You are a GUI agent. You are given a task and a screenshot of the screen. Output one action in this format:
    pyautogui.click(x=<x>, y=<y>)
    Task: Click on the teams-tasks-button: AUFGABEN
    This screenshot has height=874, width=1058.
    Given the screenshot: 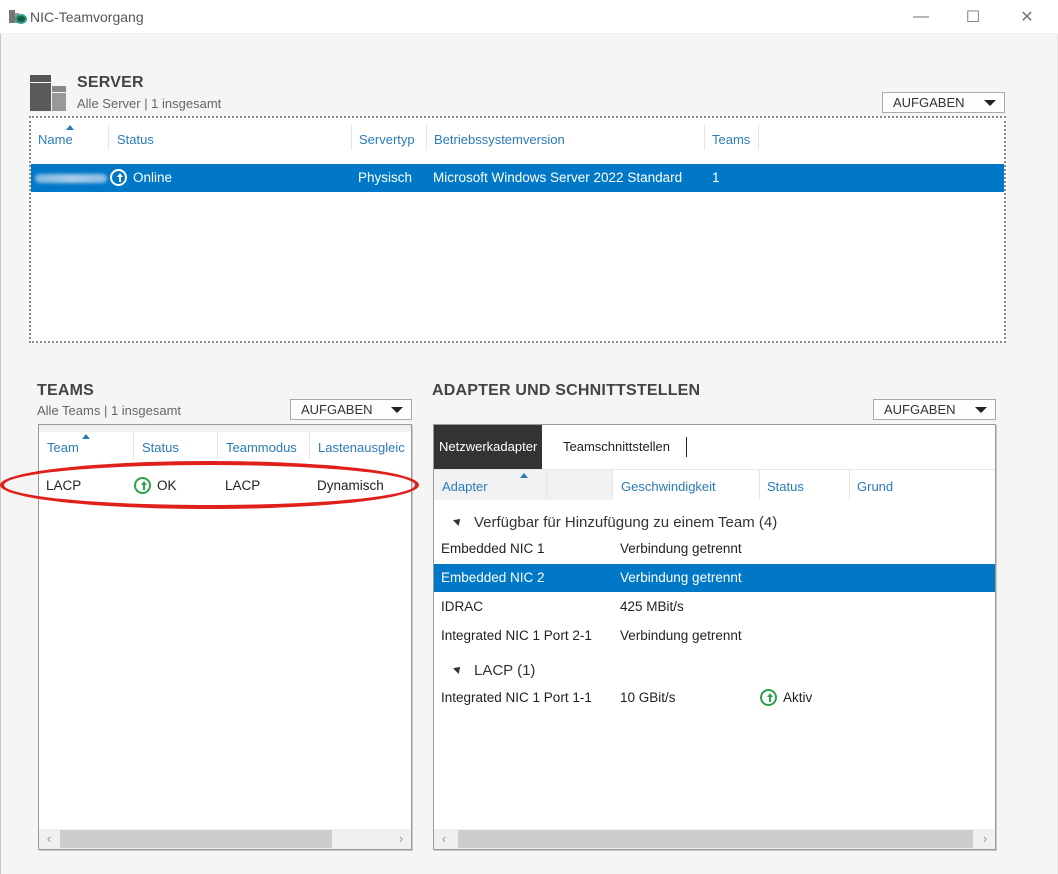 What is the action you would take?
    pyautogui.click(x=351, y=409)
    